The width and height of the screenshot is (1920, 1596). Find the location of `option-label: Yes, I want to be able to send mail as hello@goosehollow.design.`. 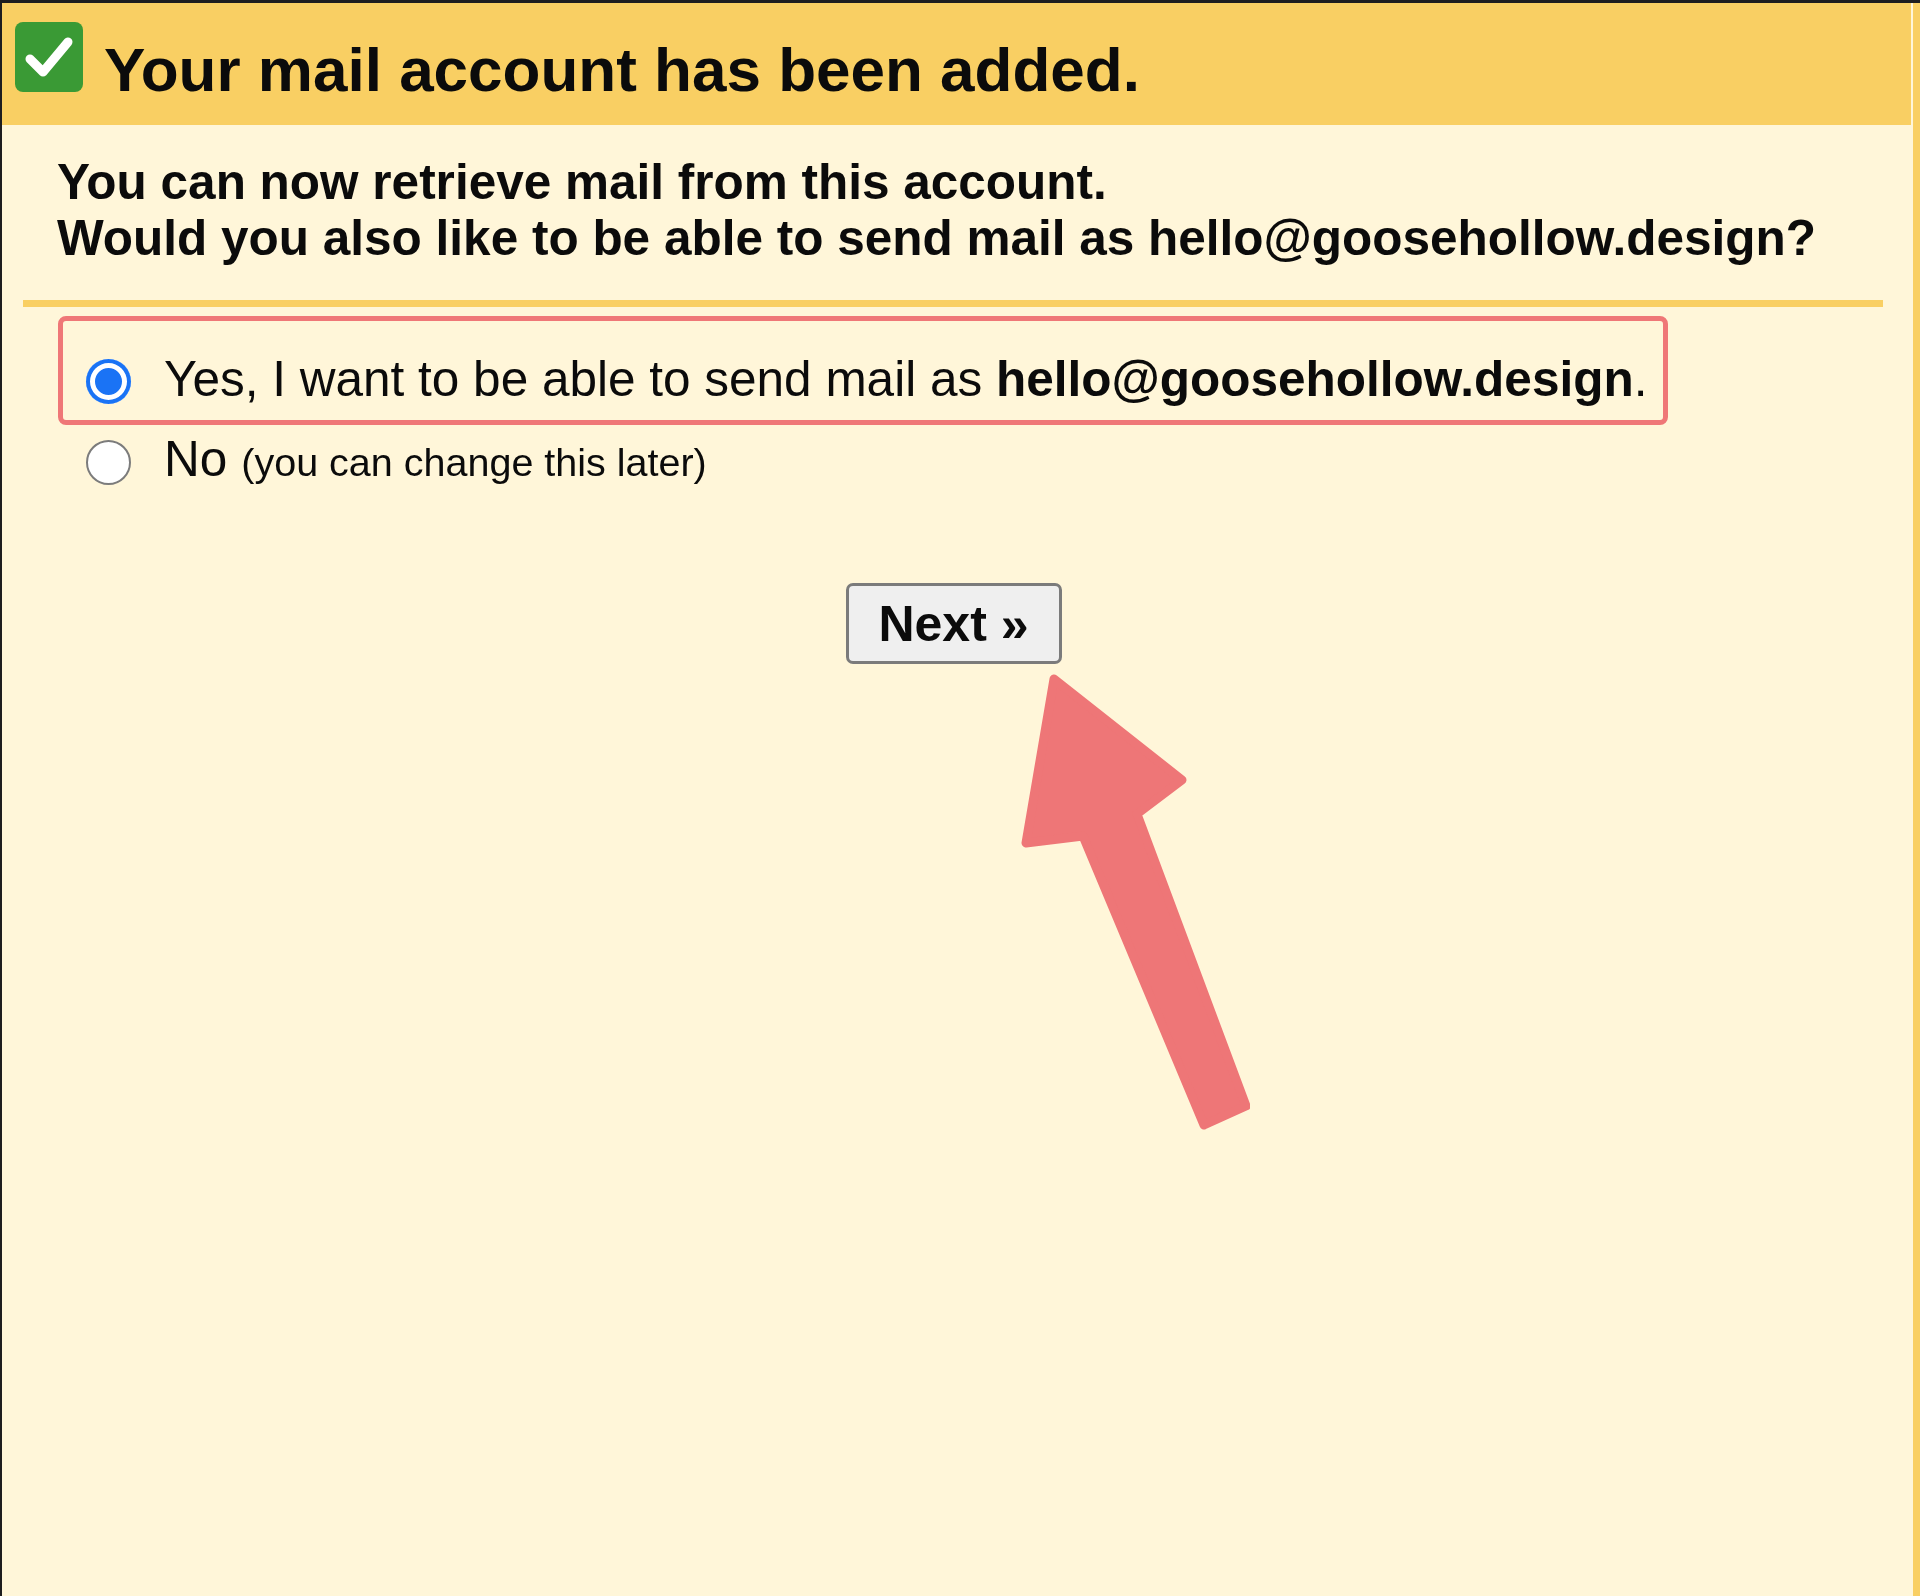

option-label: Yes, I want to be able to send mail as hello@goosehollow.design. is located at coordinates (906, 379).